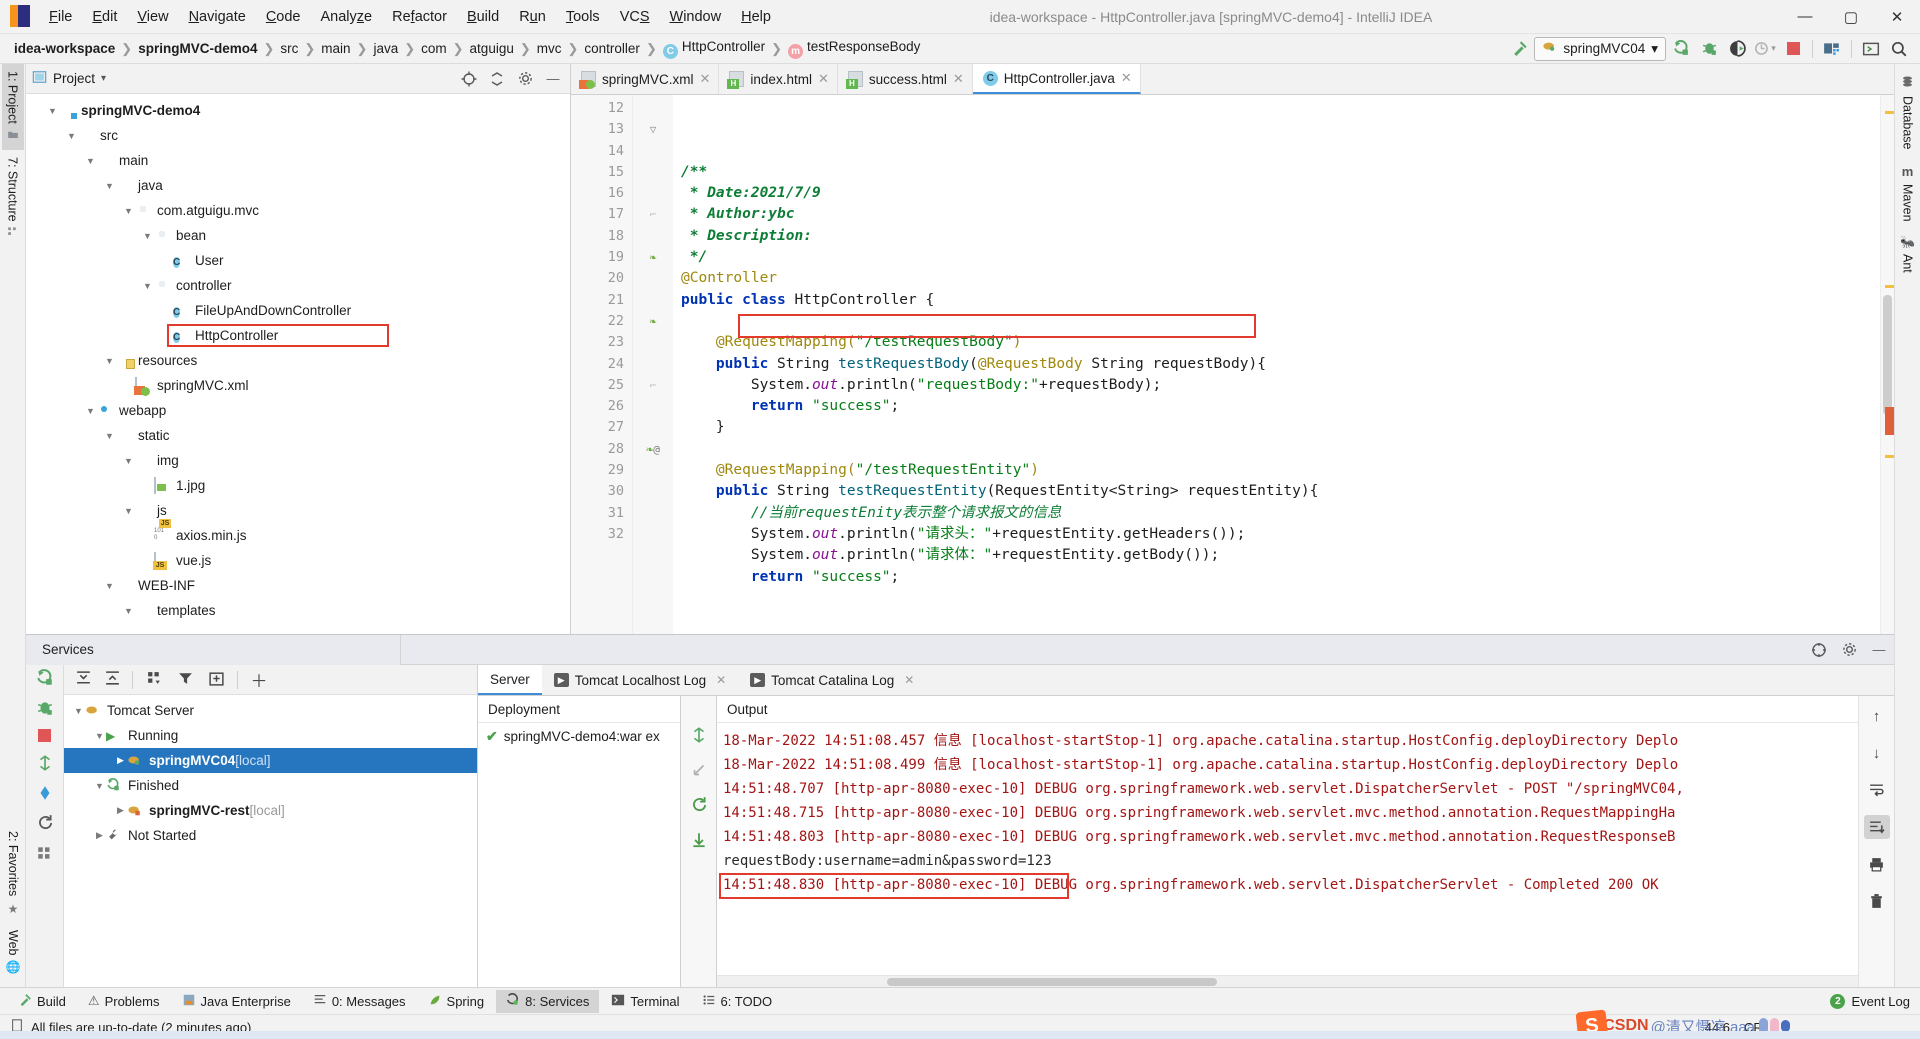  Describe the element at coordinates (656, 449) in the screenshot. I see `annotation-marker-icon: @` at that location.